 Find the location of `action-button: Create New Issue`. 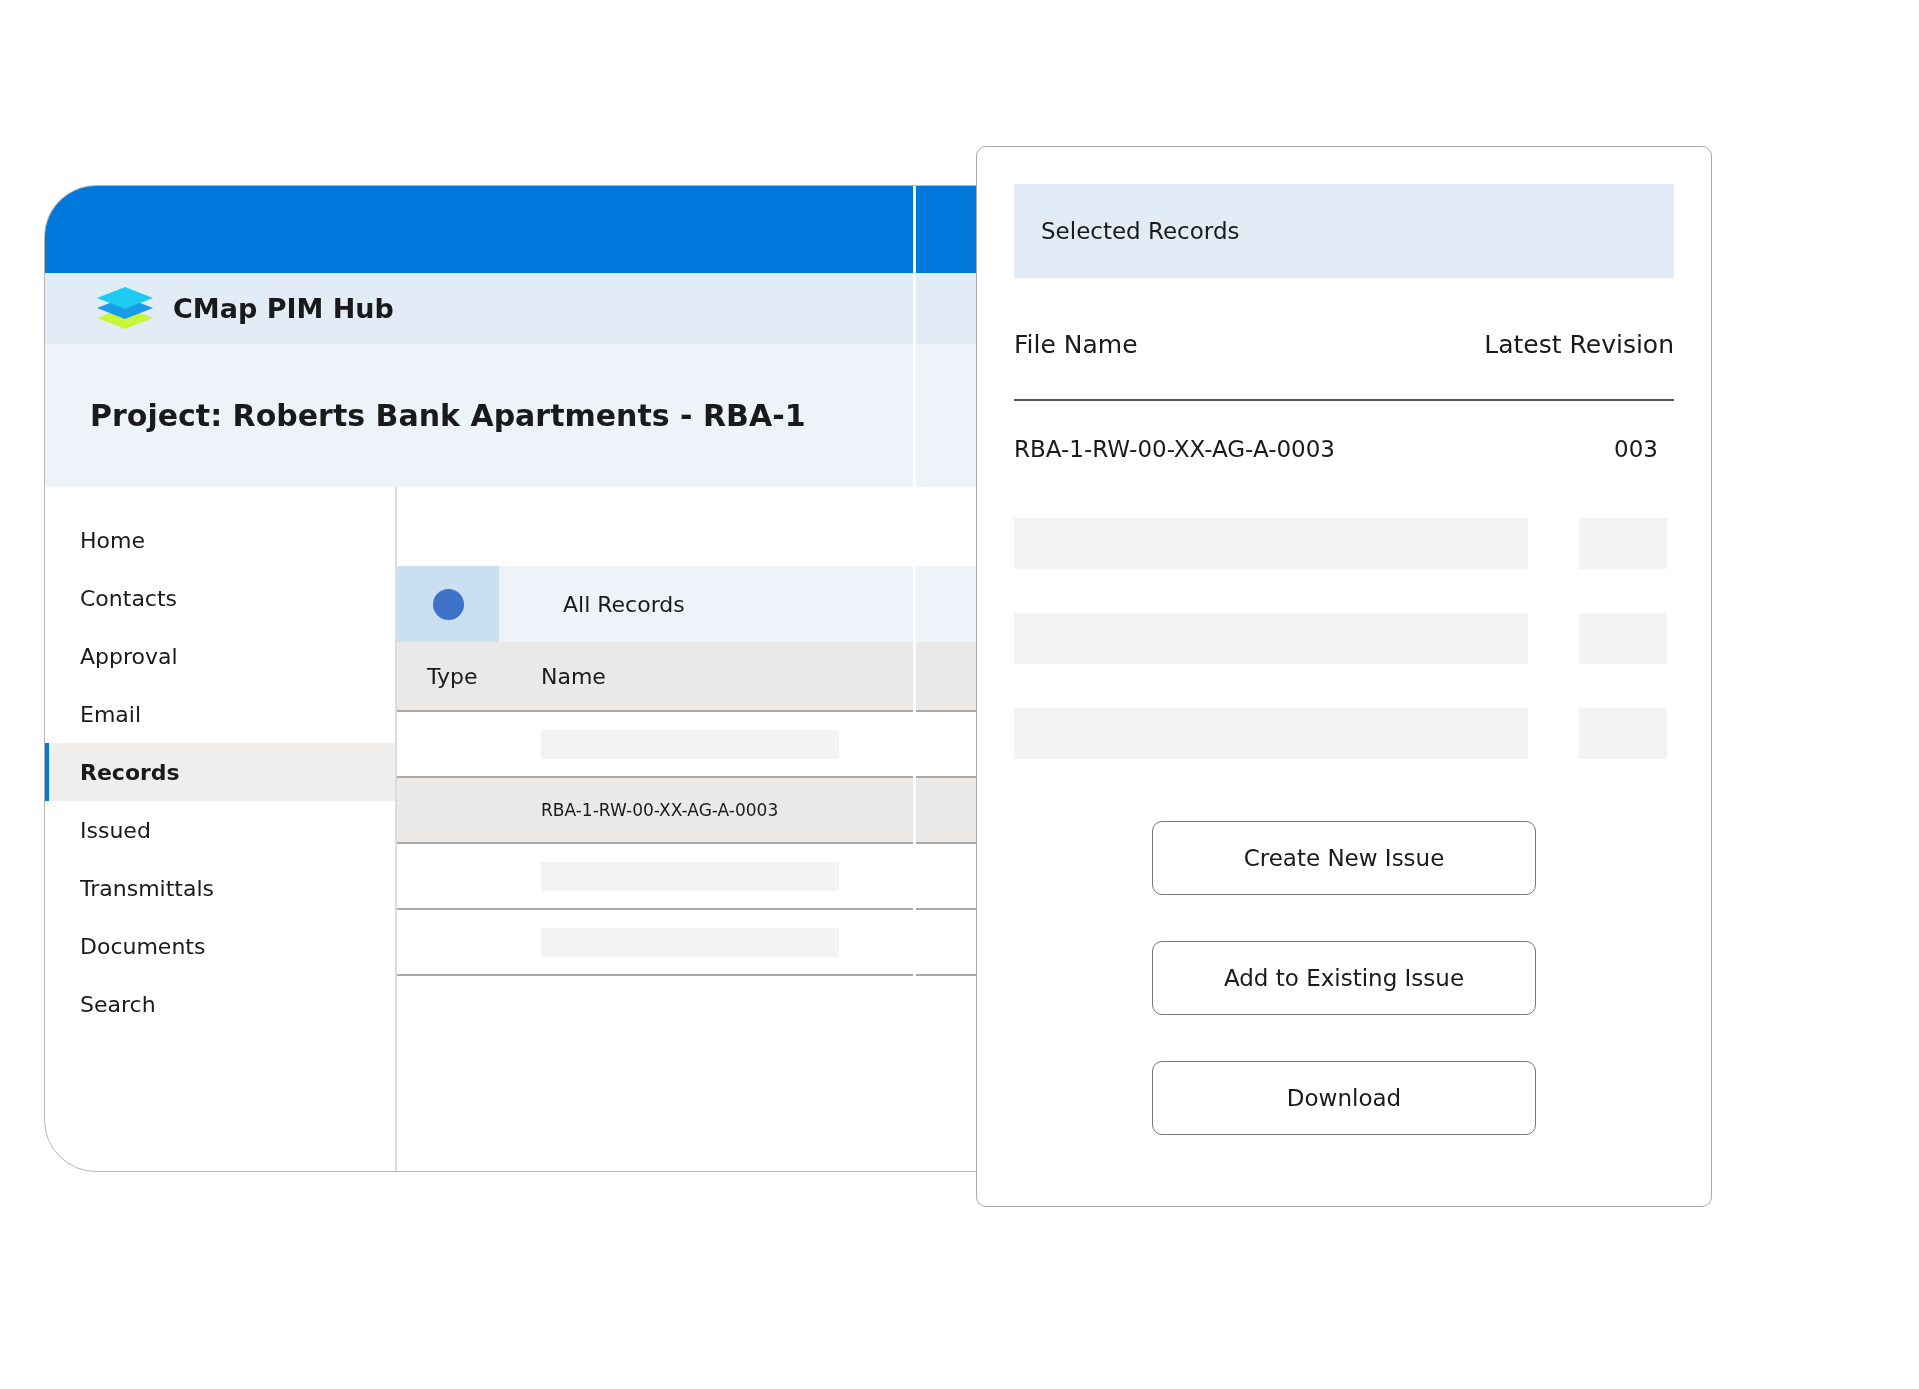

action-button: Create New Issue is located at coordinates (1344, 858).